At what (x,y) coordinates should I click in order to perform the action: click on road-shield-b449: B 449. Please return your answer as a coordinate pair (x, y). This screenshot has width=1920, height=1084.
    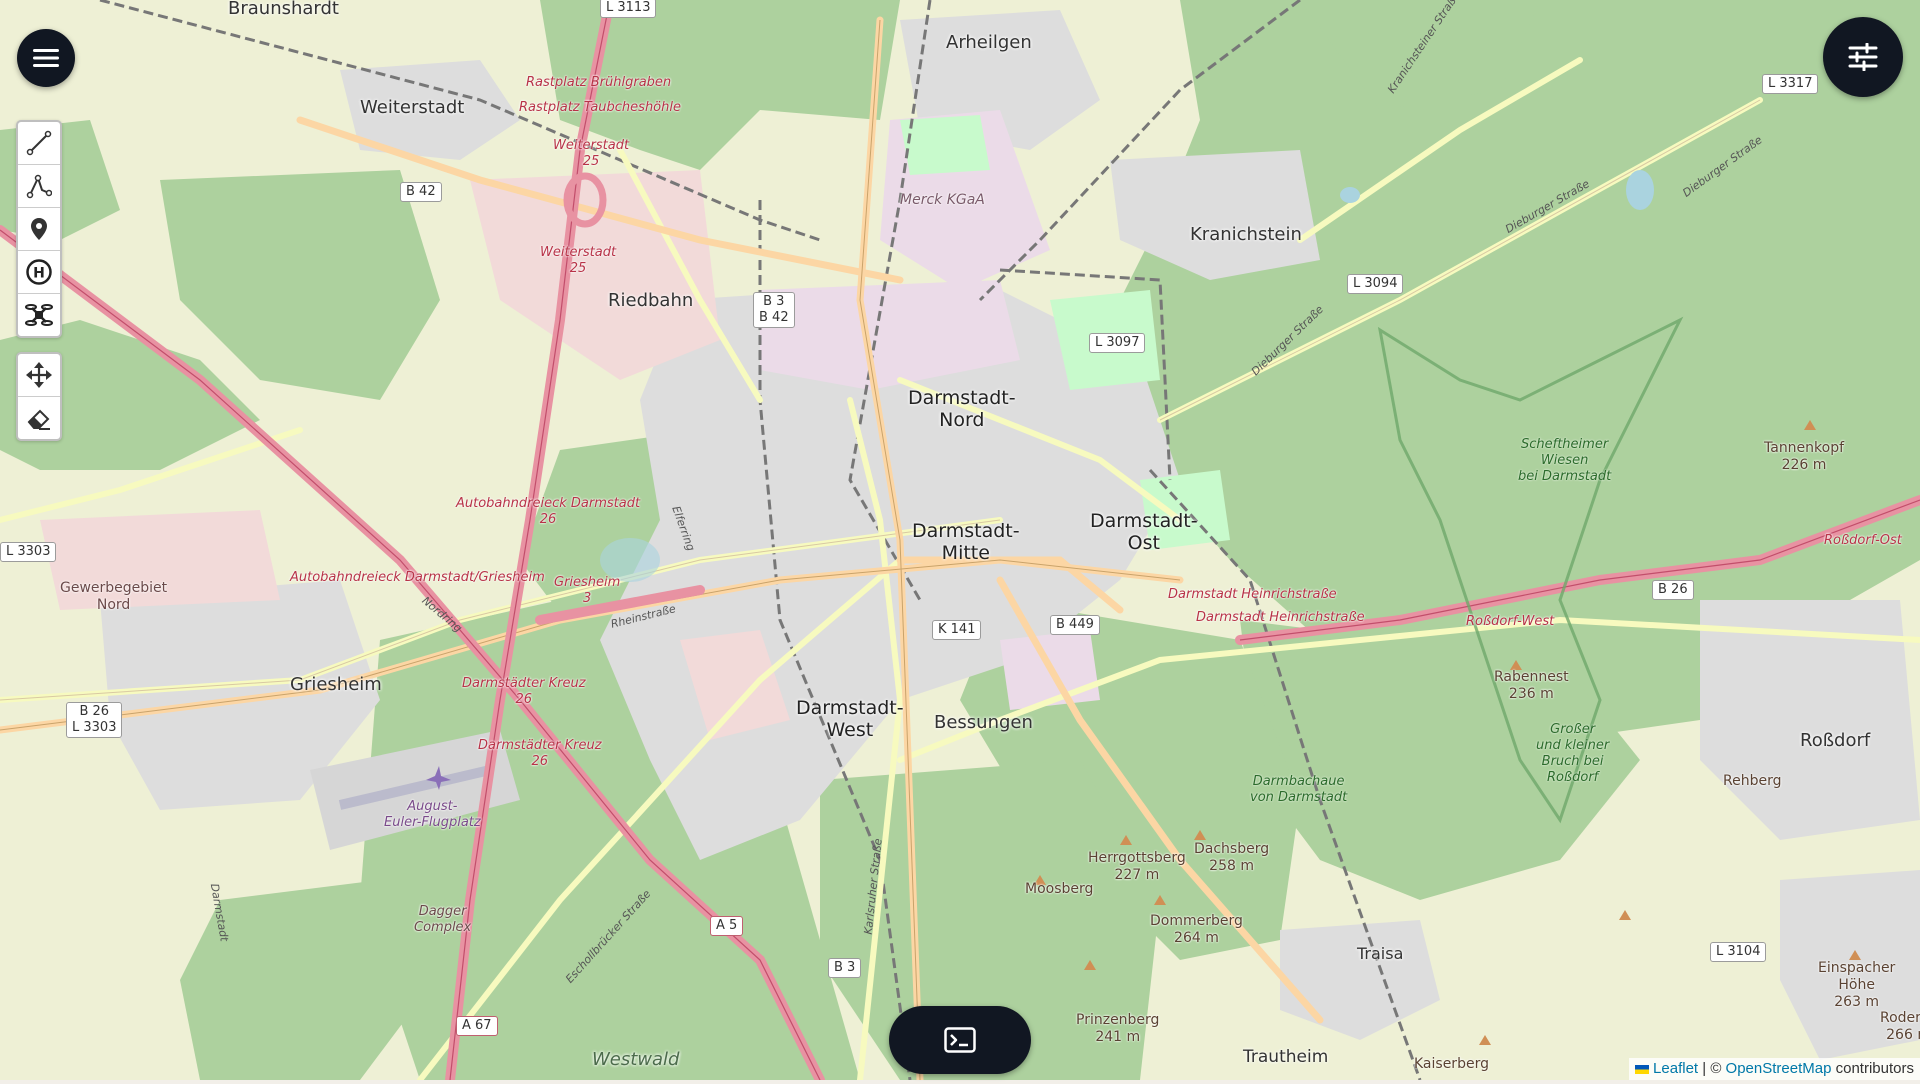
    Looking at the image, I should click on (1075, 625).